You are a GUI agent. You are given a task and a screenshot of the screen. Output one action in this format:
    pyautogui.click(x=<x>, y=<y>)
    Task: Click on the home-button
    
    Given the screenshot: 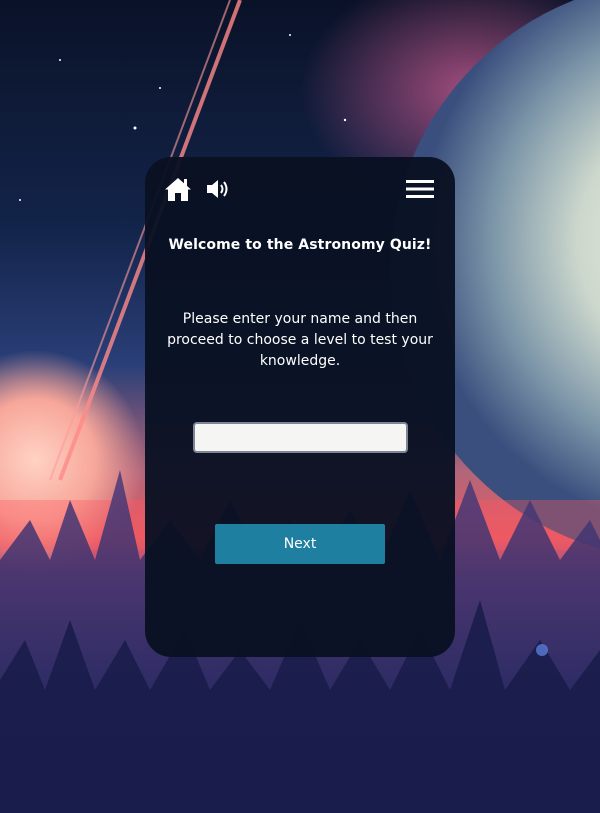 What is the action you would take?
    pyautogui.click(x=178, y=189)
    